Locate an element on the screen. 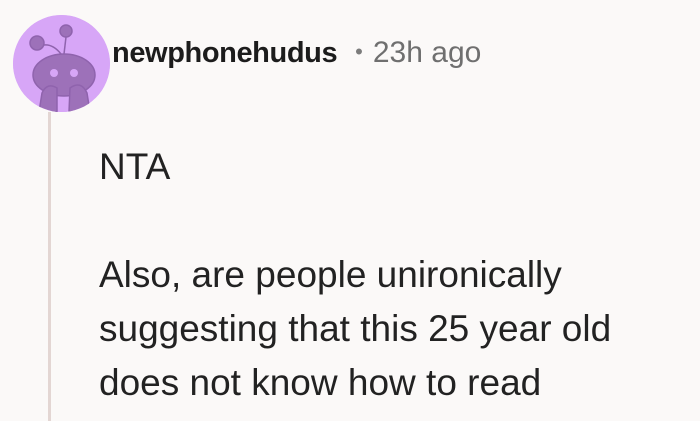 This screenshot has height=421, width=700. comment-header: newphonehudus • 23h ago is located at coordinates (296, 53).